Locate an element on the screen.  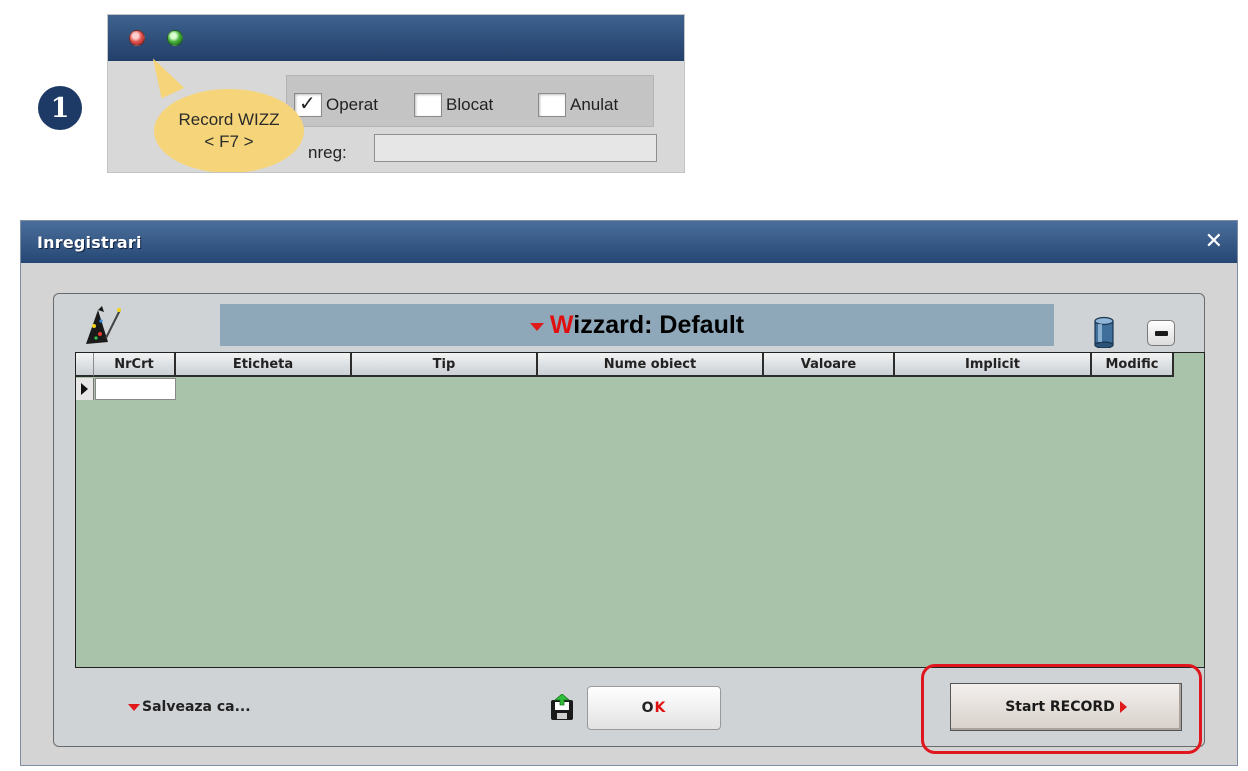
row-indicator-header is located at coordinates (85, 365).